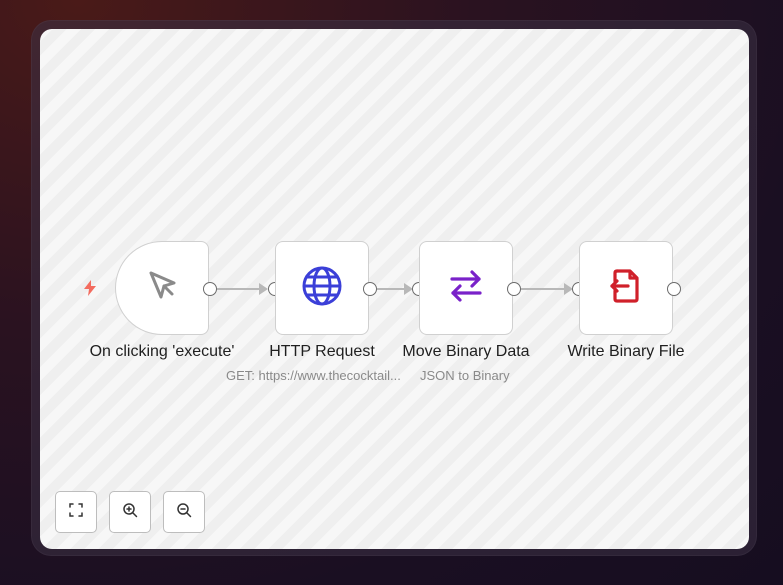  What do you see at coordinates (90, 290) in the screenshot?
I see `trigger-bolt-icon` at bounding box center [90, 290].